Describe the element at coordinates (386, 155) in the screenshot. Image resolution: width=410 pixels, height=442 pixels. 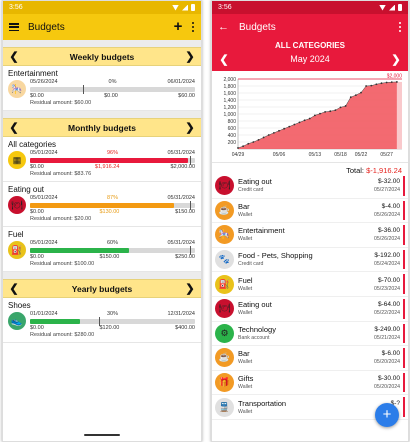
I see `x-tick-label: 05/27` at that location.